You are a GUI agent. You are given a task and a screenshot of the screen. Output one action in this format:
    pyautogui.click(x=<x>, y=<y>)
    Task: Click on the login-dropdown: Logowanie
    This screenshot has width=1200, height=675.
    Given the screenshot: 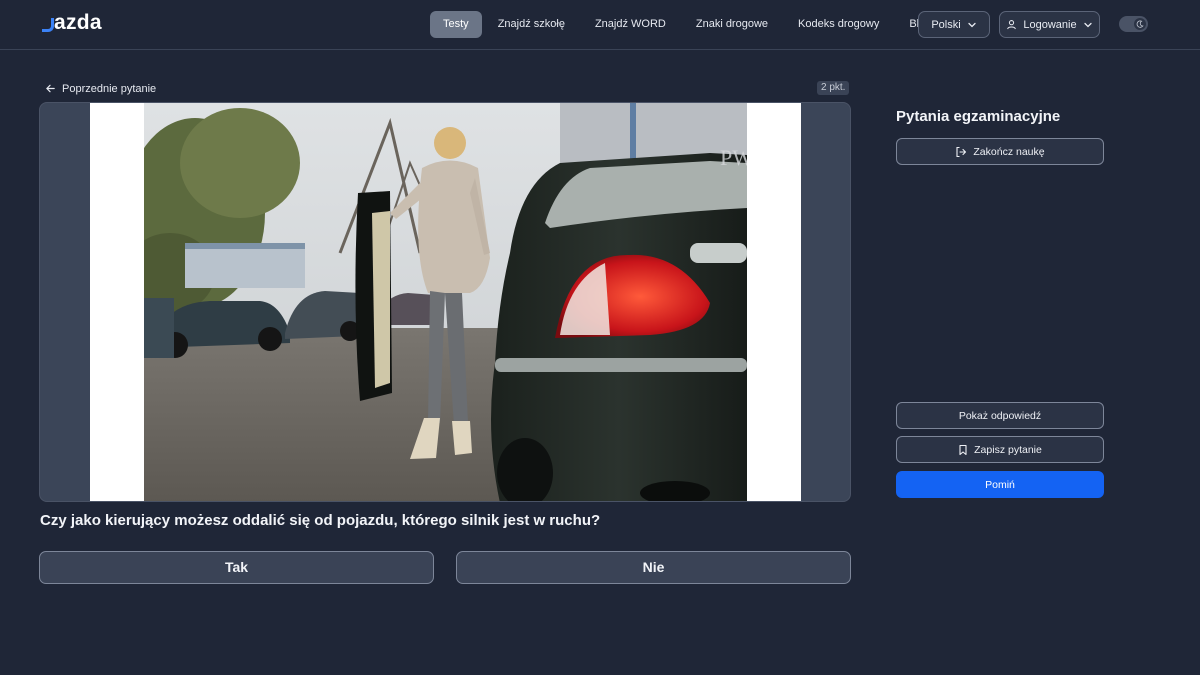 What is the action you would take?
    pyautogui.click(x=1049, y=24)
    